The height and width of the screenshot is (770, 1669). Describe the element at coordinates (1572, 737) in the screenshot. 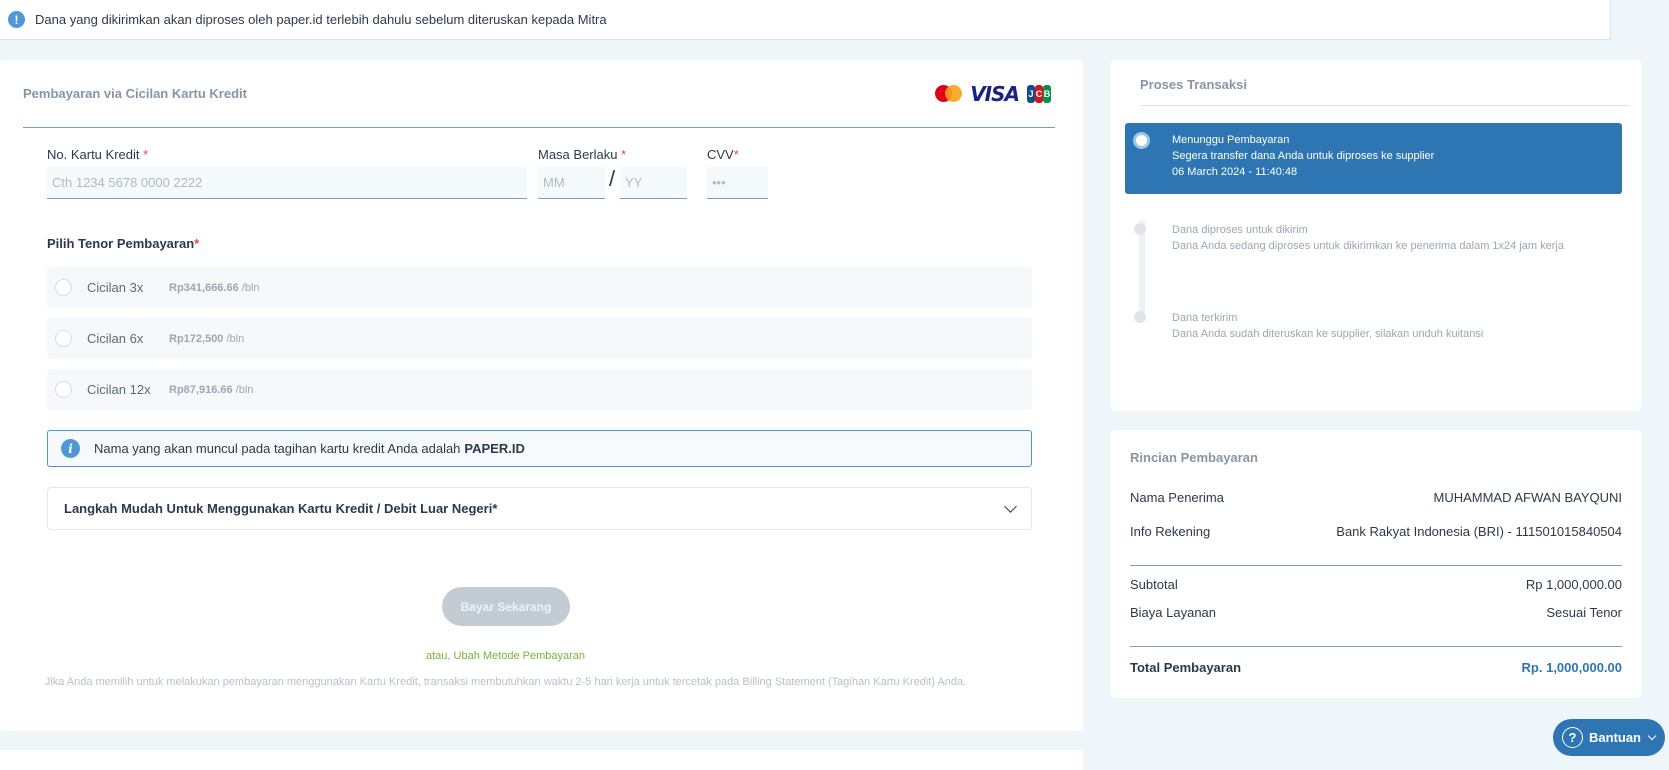

I see `question-icon: ?` at that location.